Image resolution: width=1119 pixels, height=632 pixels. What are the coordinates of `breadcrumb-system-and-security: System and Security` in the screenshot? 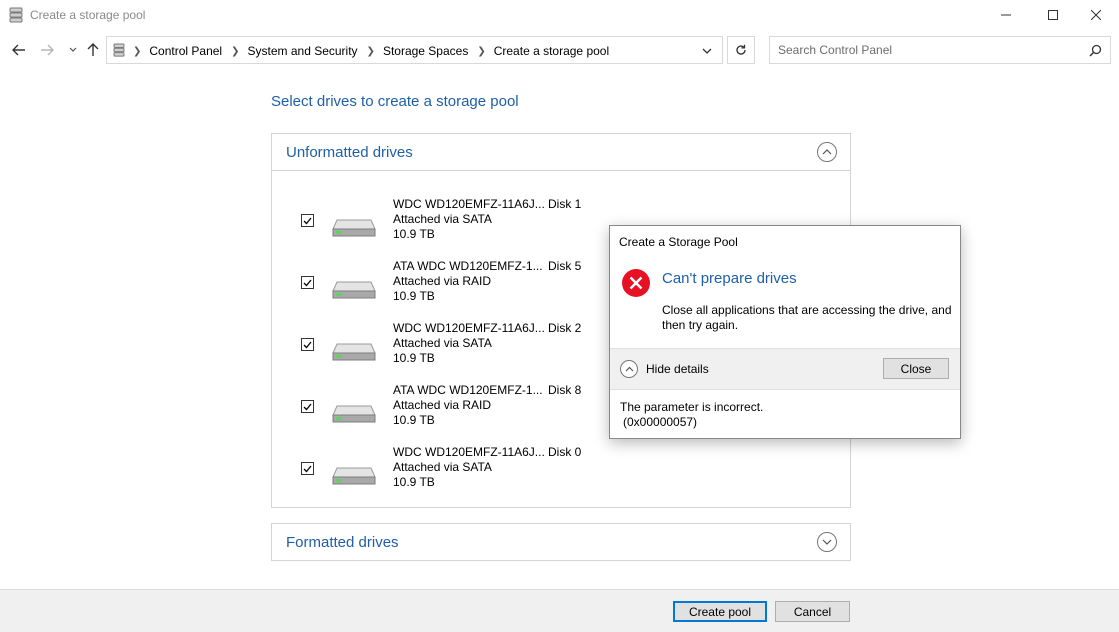 It's located at (303, 51).